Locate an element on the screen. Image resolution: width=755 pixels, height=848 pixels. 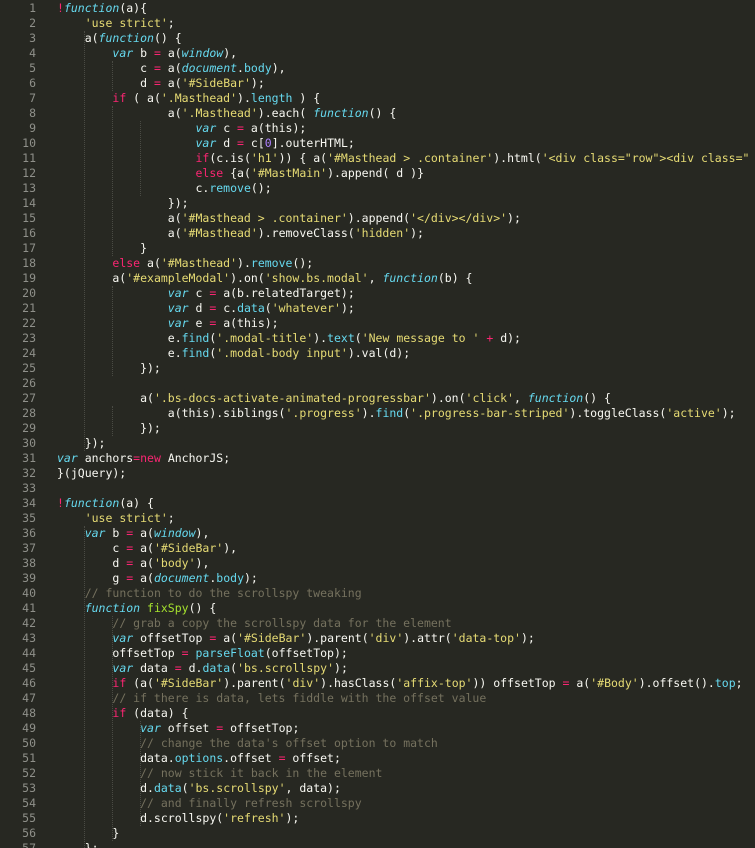
code-token: ). is located at coordinates (320, 338).